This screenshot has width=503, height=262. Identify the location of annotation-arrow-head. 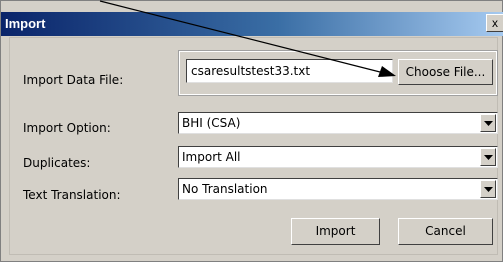
(387, 71).